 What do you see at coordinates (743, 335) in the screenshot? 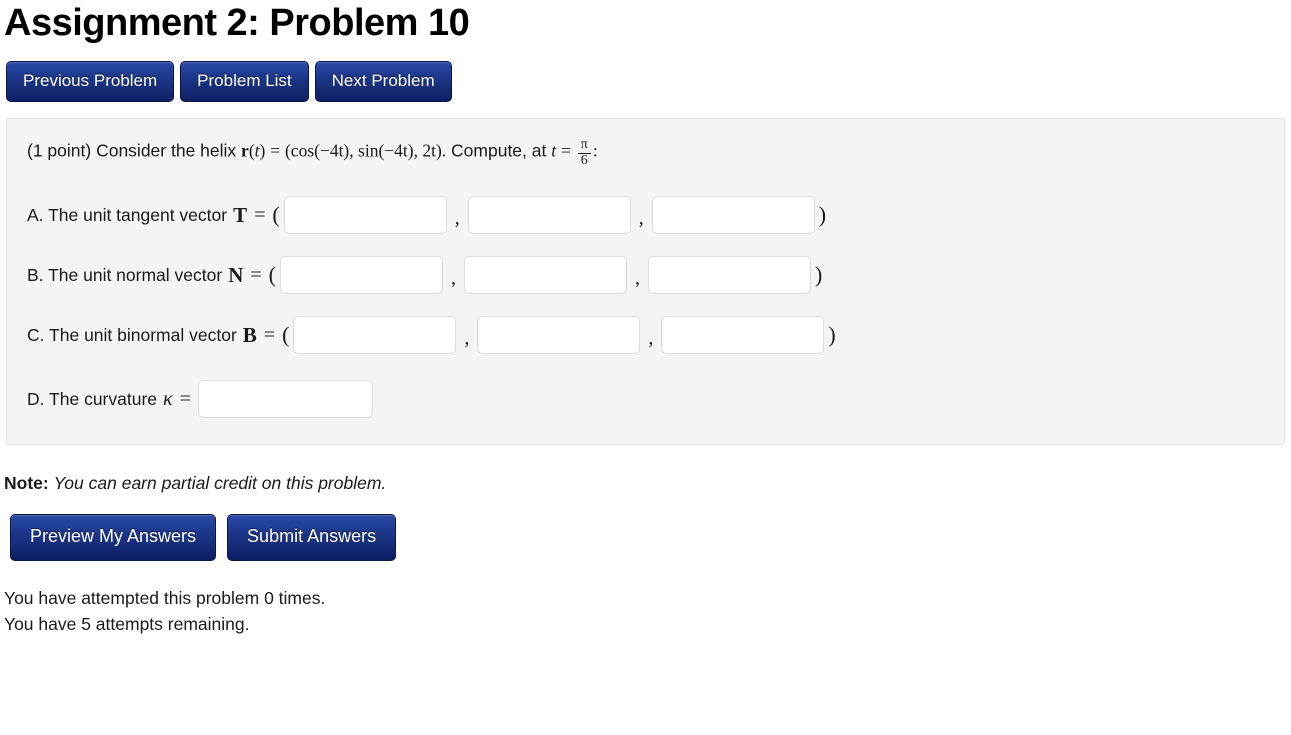
I see `binormal-z-input` at bounding box center [743, 335].